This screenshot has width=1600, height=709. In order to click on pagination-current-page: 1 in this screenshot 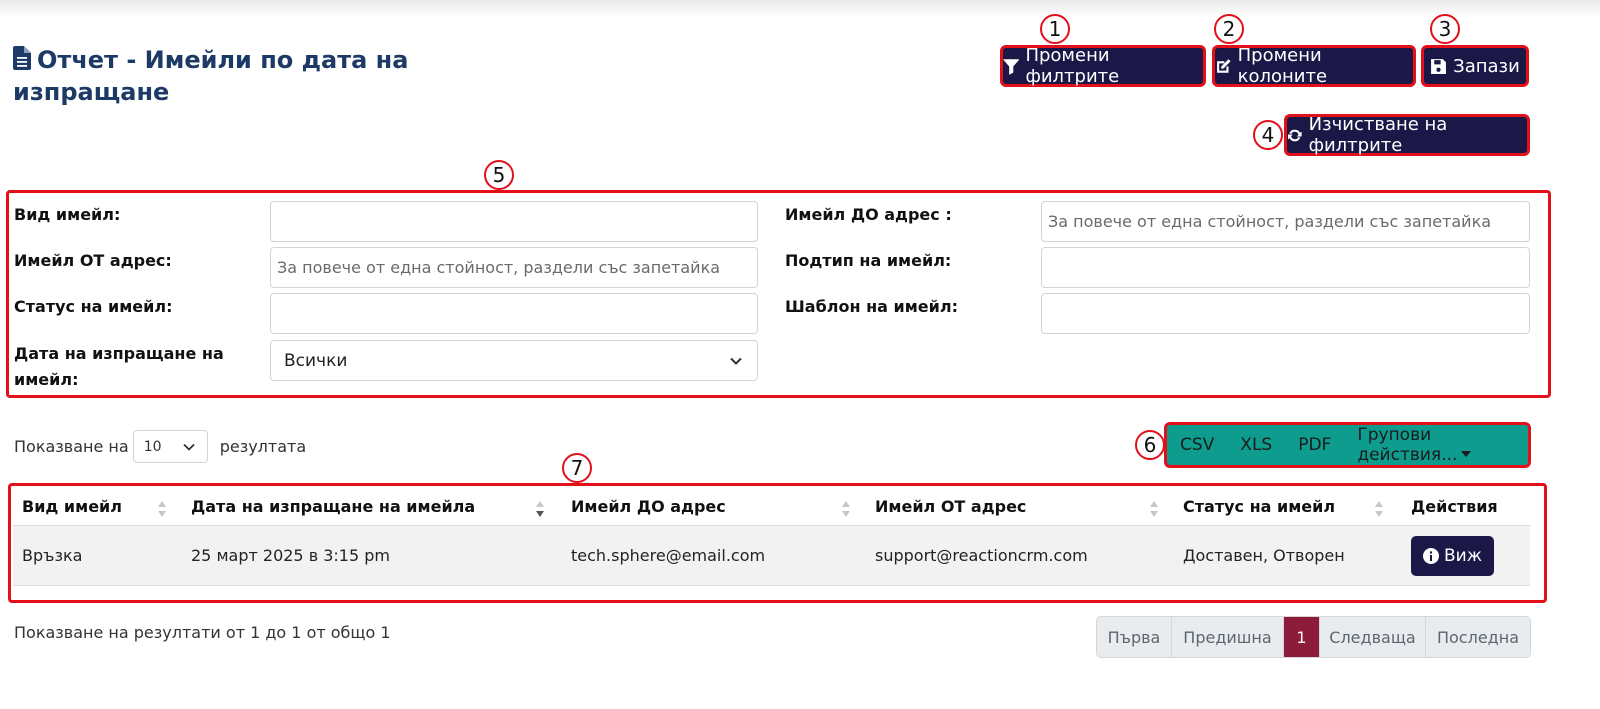, I will do `click(1302, 637)`.